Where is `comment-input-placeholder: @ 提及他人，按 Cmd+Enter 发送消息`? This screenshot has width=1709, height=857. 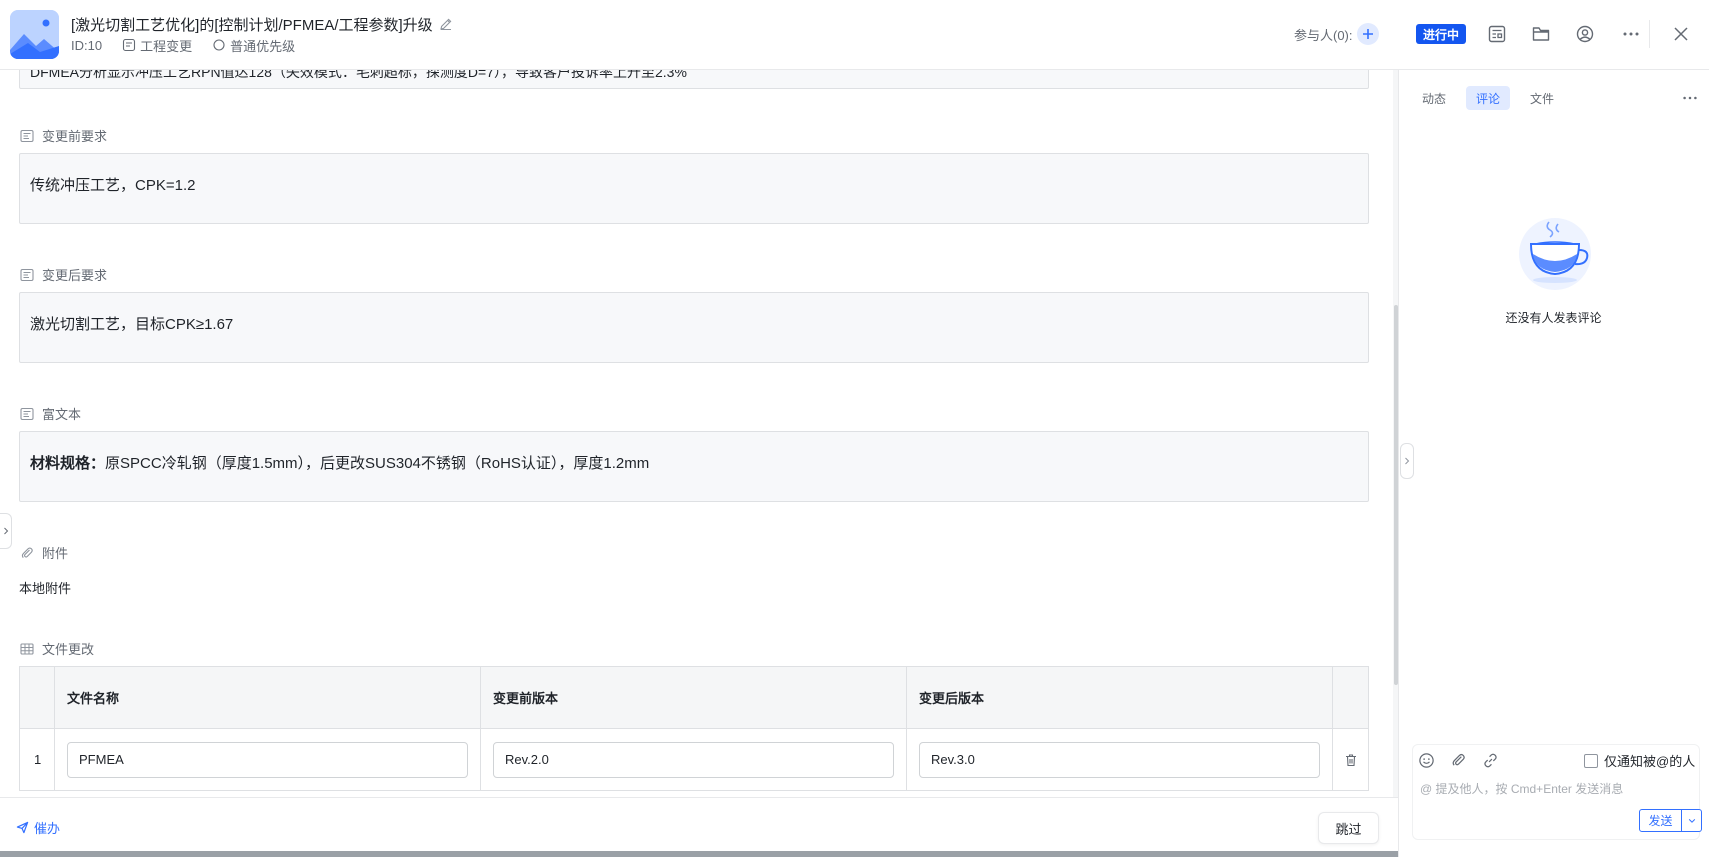
comment-input-placeholder: @ 提及他人，按 Cmd+Enter 发送消息 is located at coordinates (1521, 788).